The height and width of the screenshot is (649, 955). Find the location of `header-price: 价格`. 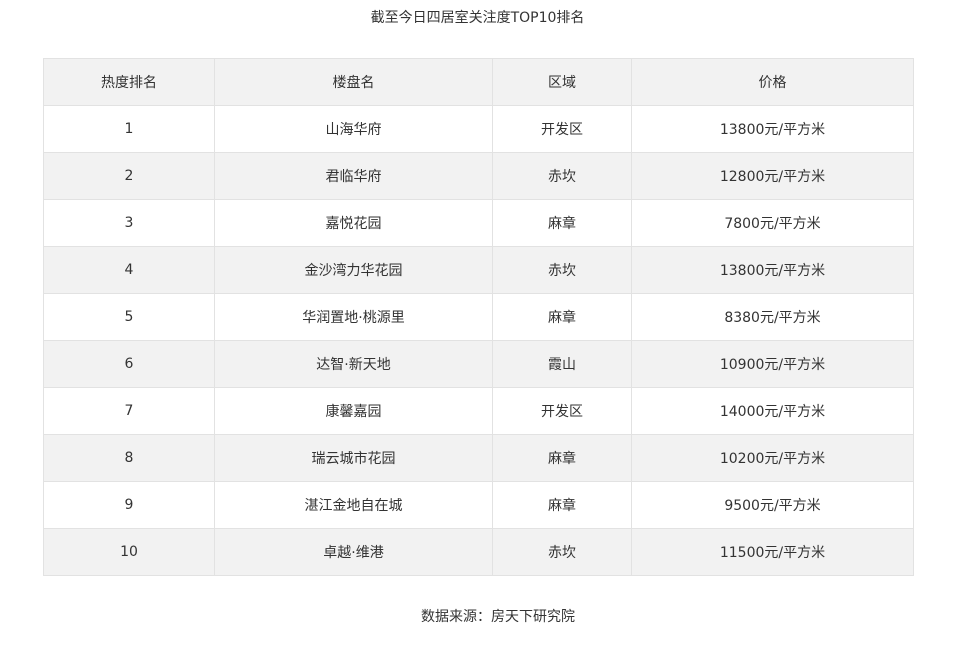

header-price: 价格 is located at coordinates (772, 82).